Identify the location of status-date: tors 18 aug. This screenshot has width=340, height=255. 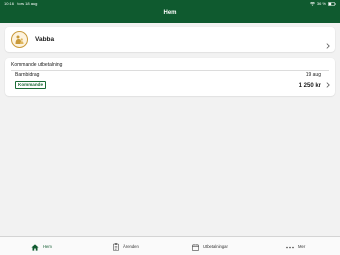
(27, 3).